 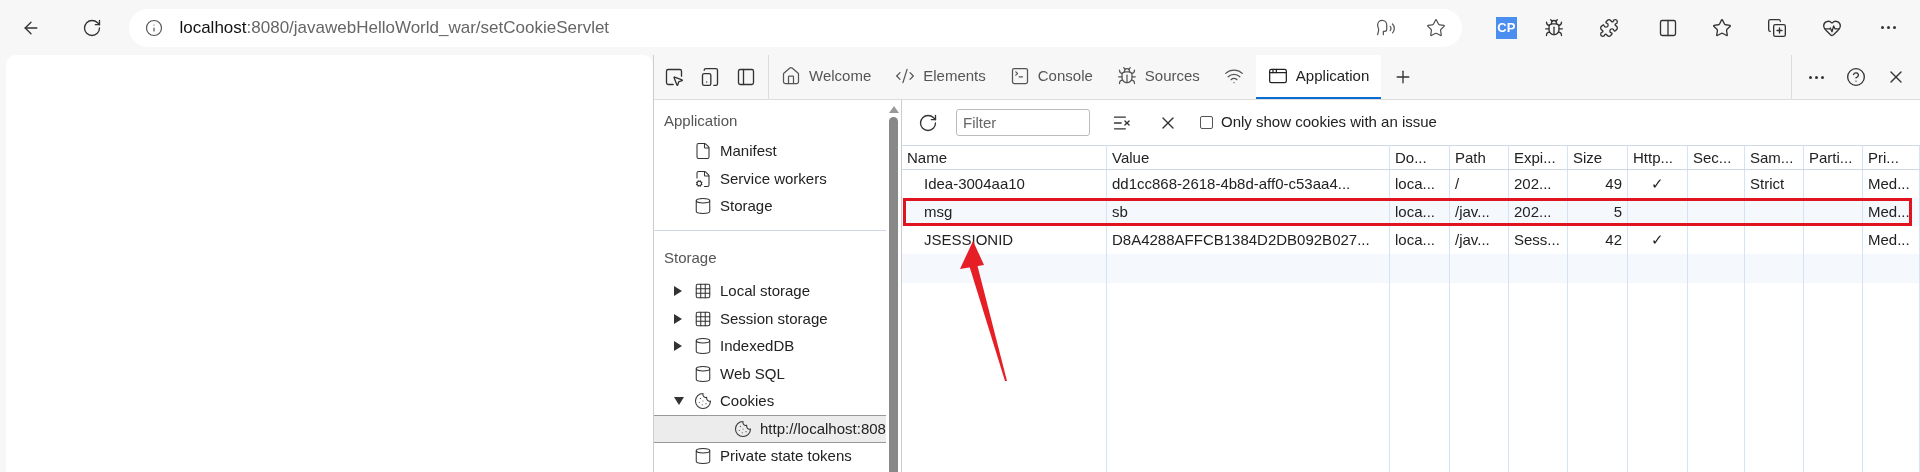 I want to click on sidebar-item-label: Local storage, so click(x=765, y=291).